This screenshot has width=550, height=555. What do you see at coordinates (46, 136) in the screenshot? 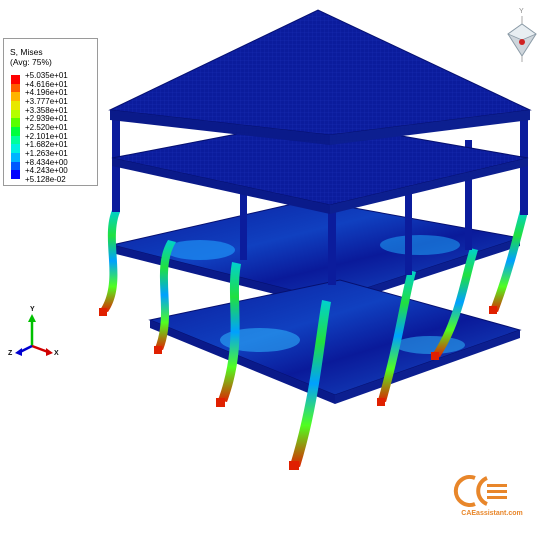
I see `legend-value: +2.101e+01` at bounding box center [46, 136].